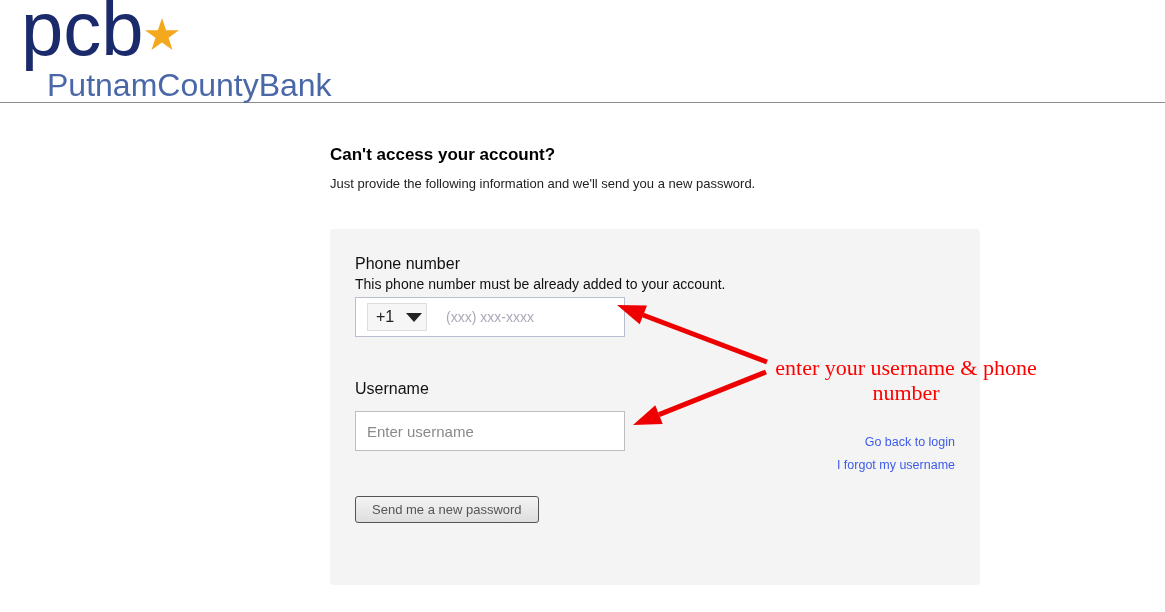 This screenshot has width=1165, height=612. Describe the element at coordinates (407, 264) in the screenshot. I see `field-label: Phone number` at that location.